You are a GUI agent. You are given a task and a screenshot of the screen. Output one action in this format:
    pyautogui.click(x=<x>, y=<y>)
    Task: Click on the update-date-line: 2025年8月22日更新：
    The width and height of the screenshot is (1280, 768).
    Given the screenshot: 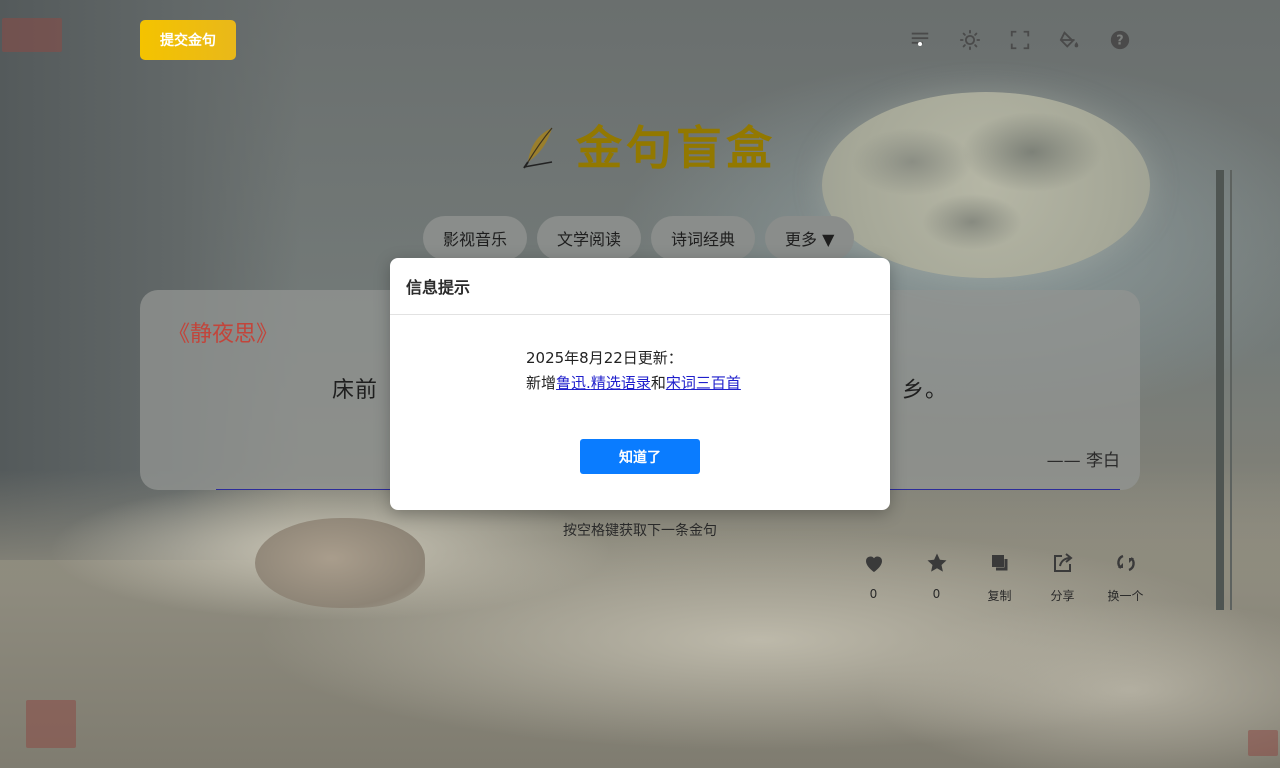 What is the action you would take?
    pyautogui.click(x=604, y=358)
    